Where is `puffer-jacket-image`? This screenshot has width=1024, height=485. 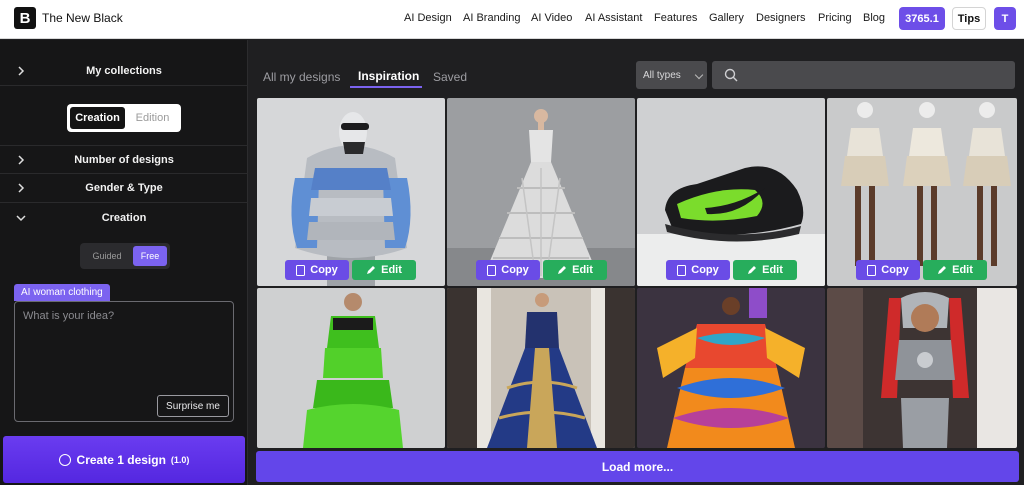
puffer-jacket-image is located at coordinates (351, 192).